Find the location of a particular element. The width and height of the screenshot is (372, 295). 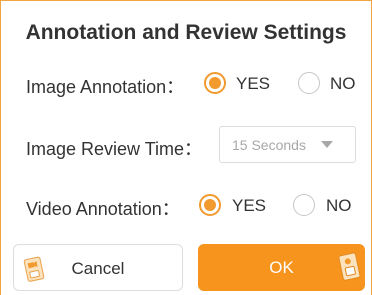

review-time-value: 15 Seconds is located at coordinates (269, 145).